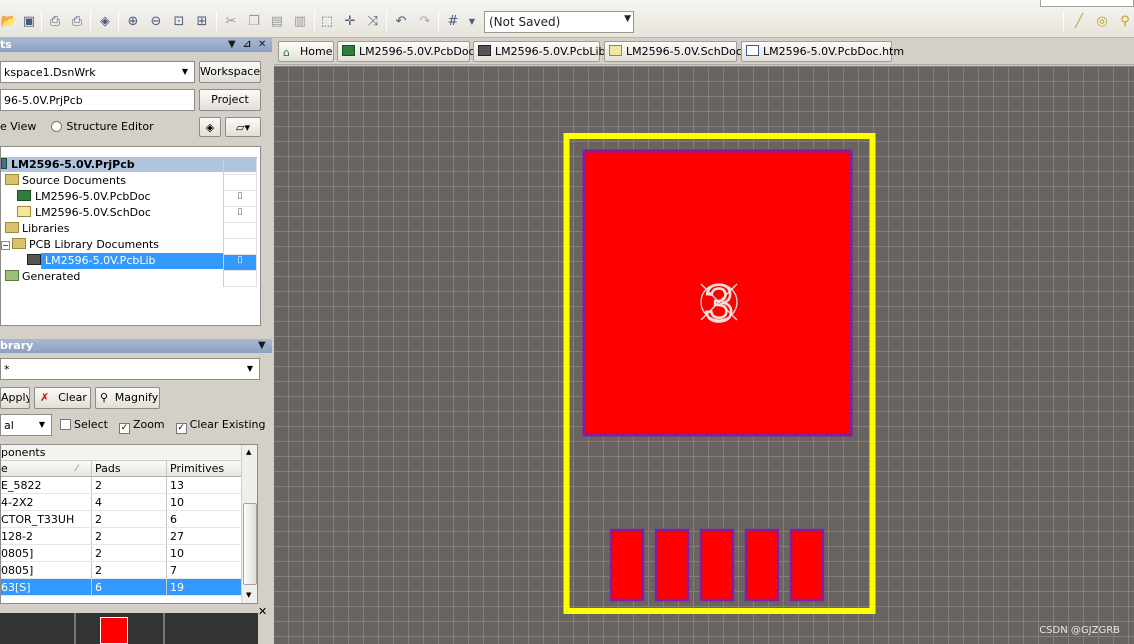 The image size is (1134, 644). Describe the element at coordinates (185, 72) in the screenshot. I see `chevron-down-icon: ▼` at that location.